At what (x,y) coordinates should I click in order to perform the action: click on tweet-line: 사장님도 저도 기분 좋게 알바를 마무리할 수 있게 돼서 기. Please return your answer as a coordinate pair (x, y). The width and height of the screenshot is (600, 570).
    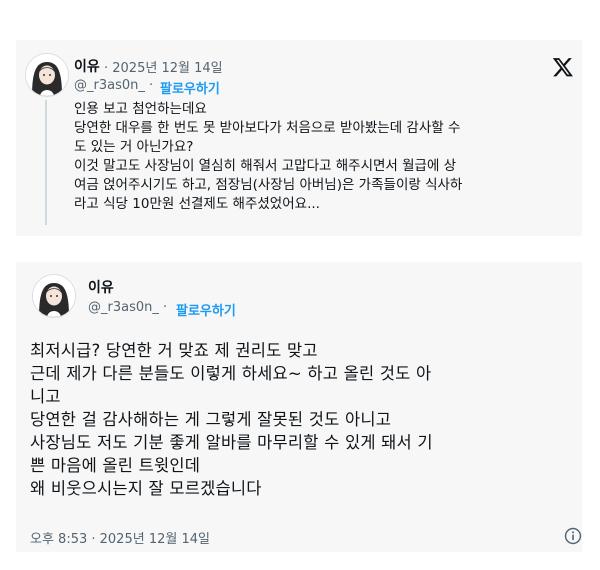
    Looking at the image, I should click on (231, 442).